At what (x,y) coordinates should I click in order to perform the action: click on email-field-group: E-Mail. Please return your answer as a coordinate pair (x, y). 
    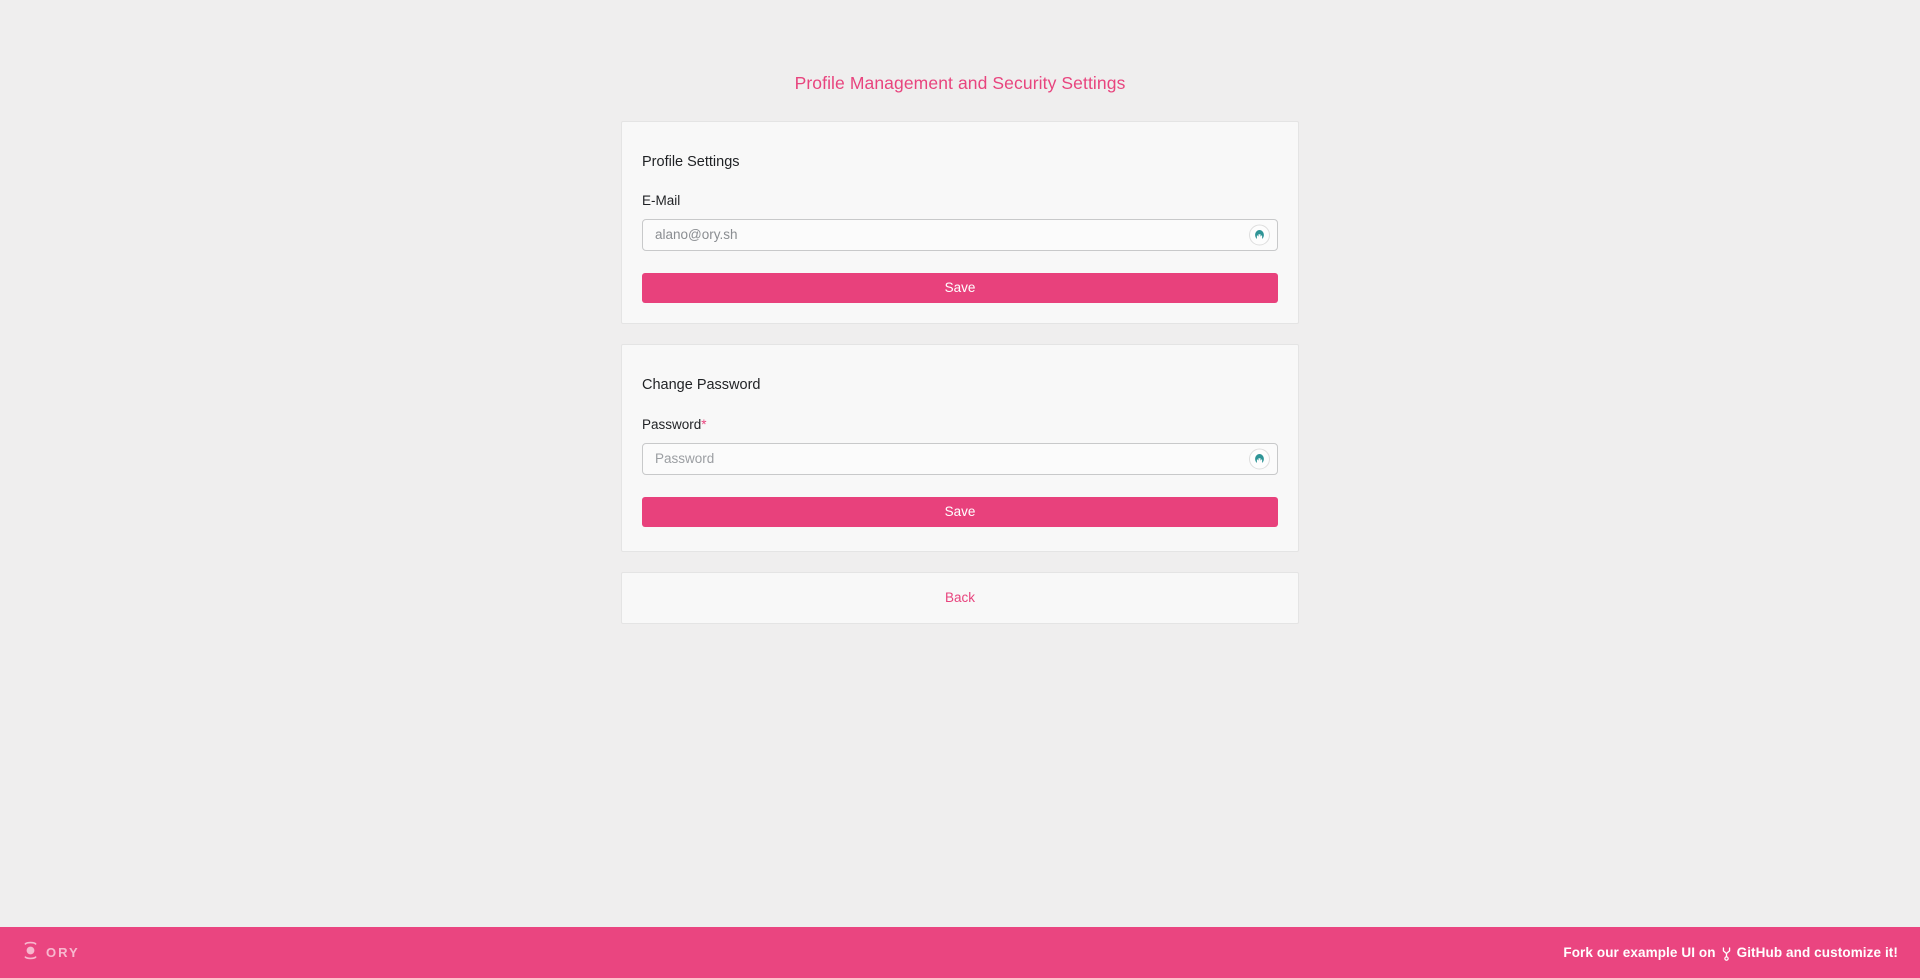
    Looking at the image, I should click on (960, 222).